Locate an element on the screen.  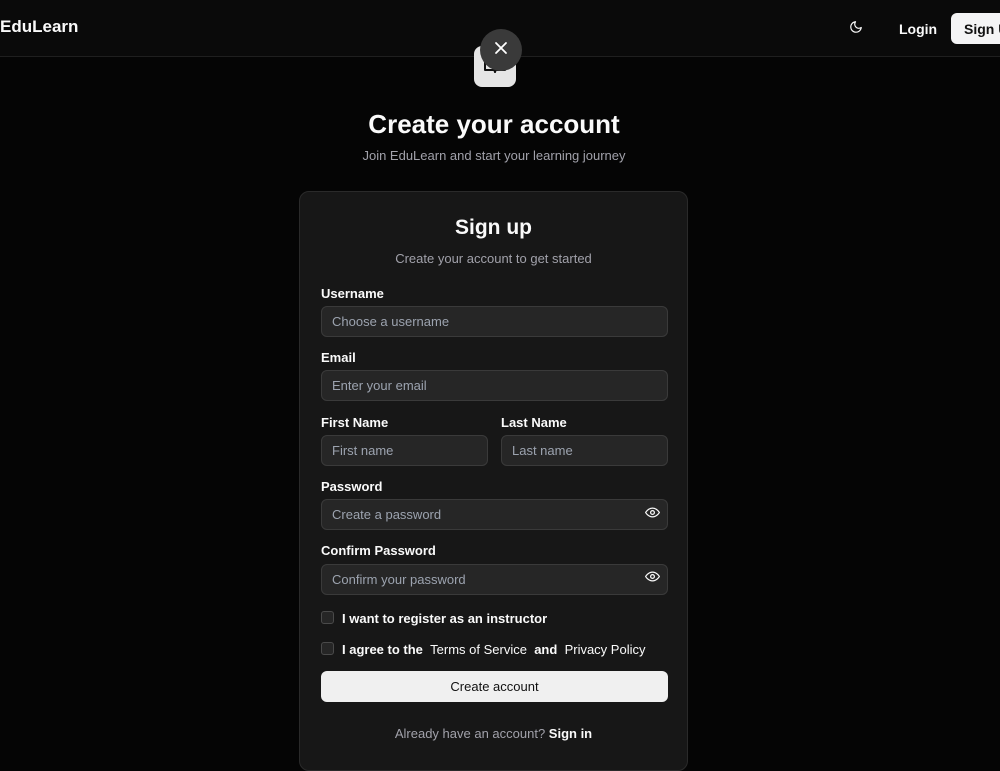
privacy-policy-link: Privacy Policy is located at coordinates (605, 649).